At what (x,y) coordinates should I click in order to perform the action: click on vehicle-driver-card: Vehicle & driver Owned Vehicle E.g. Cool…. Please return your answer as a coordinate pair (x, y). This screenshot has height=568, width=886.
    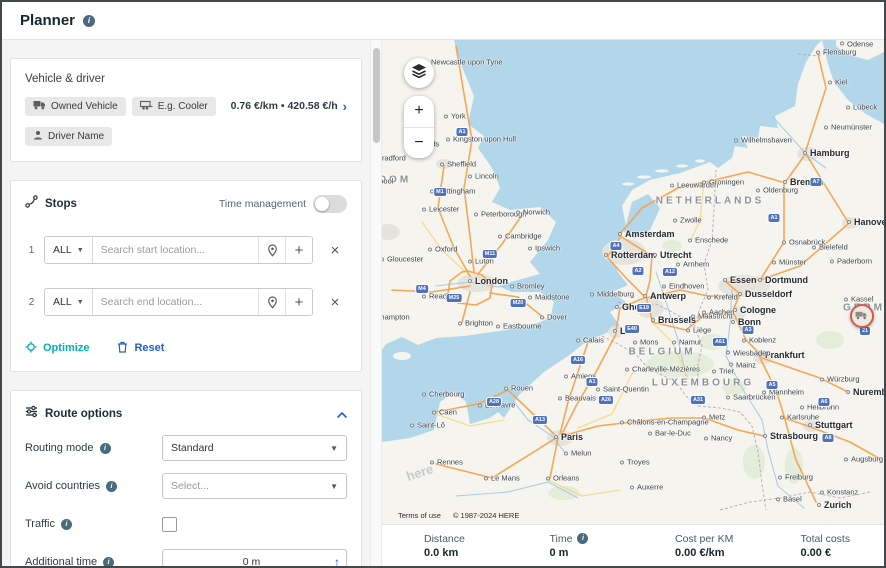
    Looking at the image, I should click on (186, 110).